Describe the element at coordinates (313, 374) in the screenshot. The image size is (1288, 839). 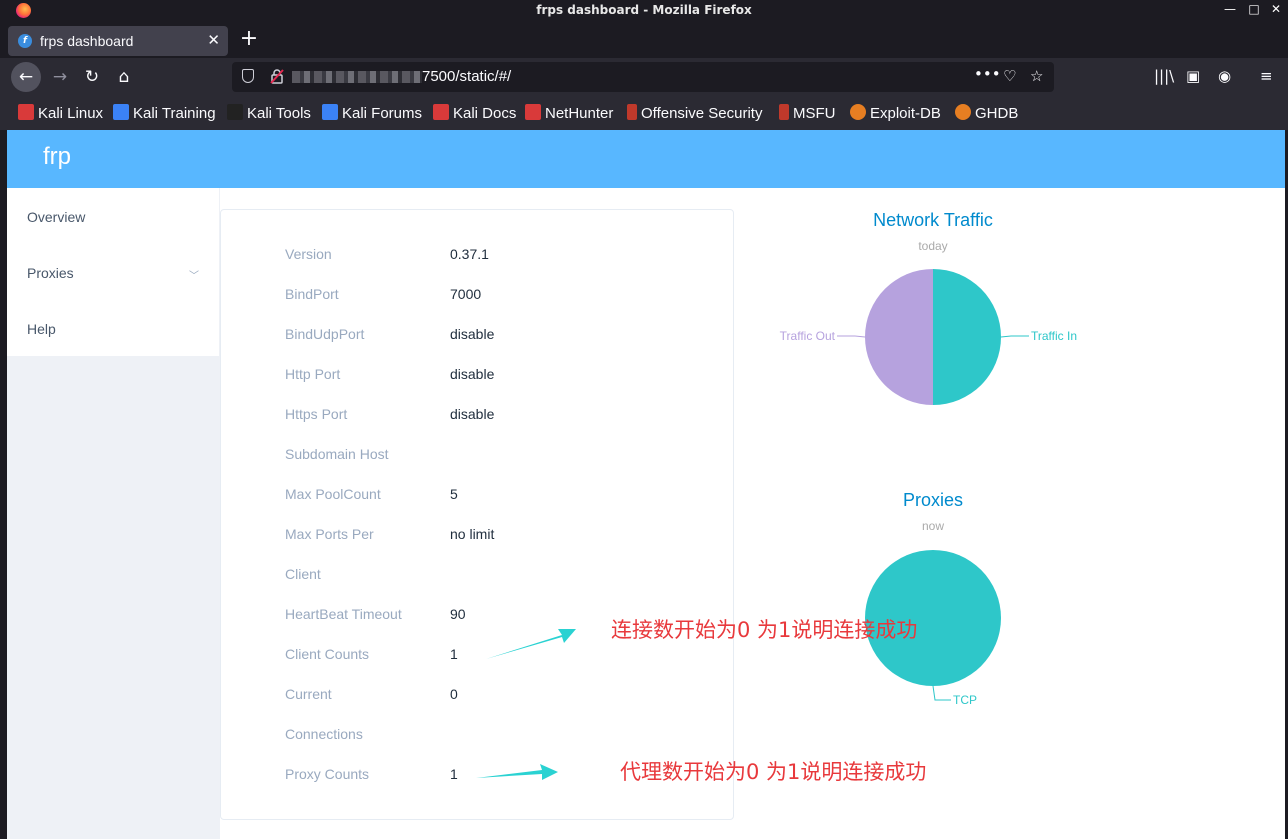
I see `info-label: Http Port` at that location.